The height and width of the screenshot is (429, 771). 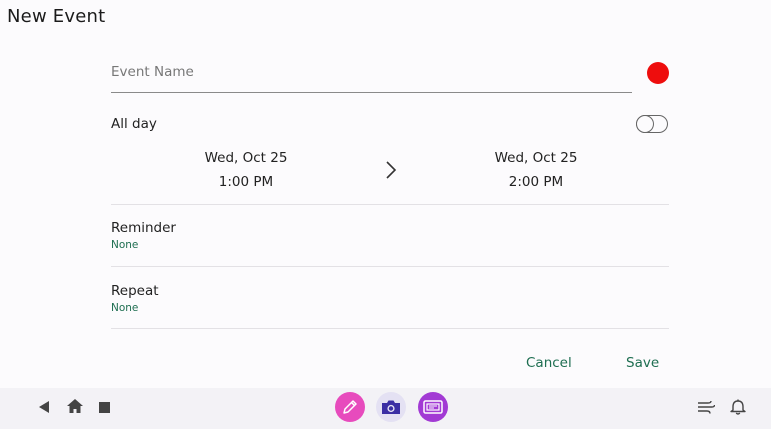 What do you see at coordinates (143, 228) in the screenshot?
I see `reminder-title: Reminder` at bounding box center [143, 228].